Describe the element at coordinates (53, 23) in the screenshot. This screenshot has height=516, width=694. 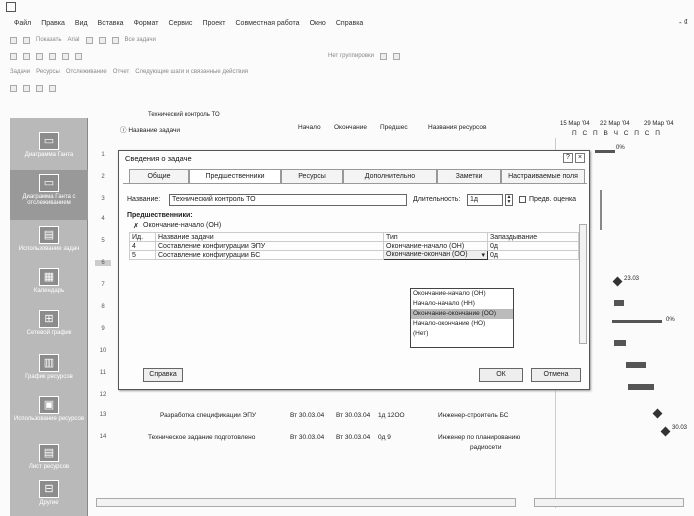
I see `menu-edit: Правка` at that location.